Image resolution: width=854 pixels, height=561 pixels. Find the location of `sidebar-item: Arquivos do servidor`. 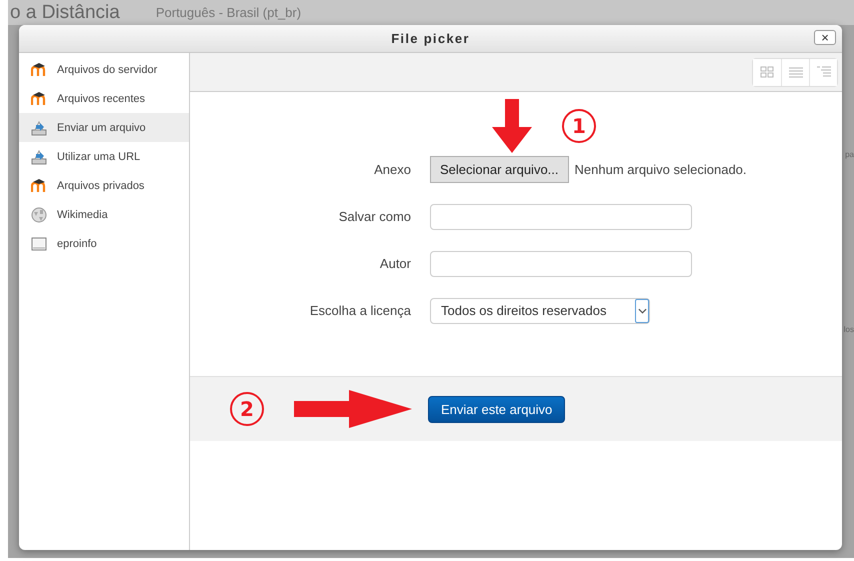

sidebar-item: Arquivos do servidor is located at coordinates (104, 69).